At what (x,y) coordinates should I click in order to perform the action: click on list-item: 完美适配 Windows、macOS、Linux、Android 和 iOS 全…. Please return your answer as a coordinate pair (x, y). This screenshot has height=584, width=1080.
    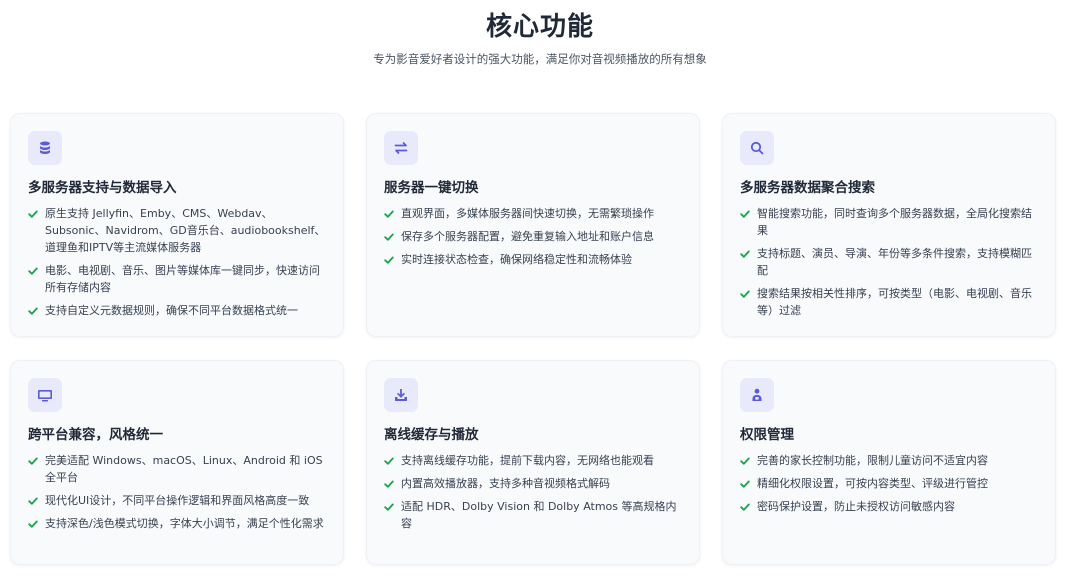
    Looking at the image, I should click on (177, 469).